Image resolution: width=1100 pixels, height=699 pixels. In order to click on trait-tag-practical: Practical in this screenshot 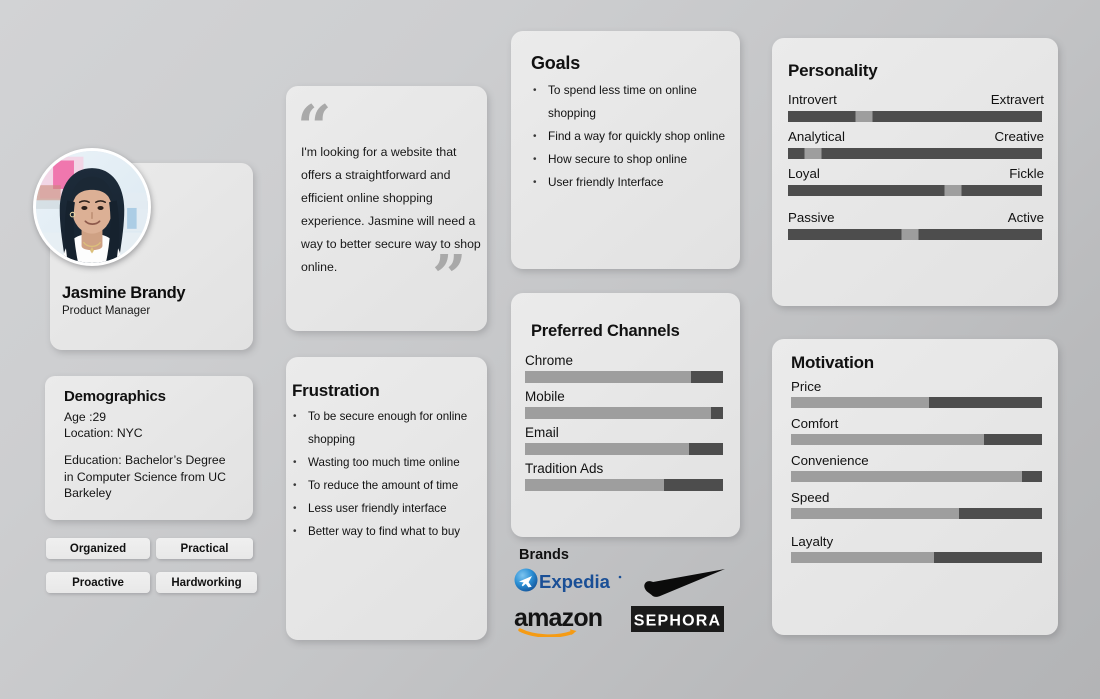, I will do `click(204, 548)`.